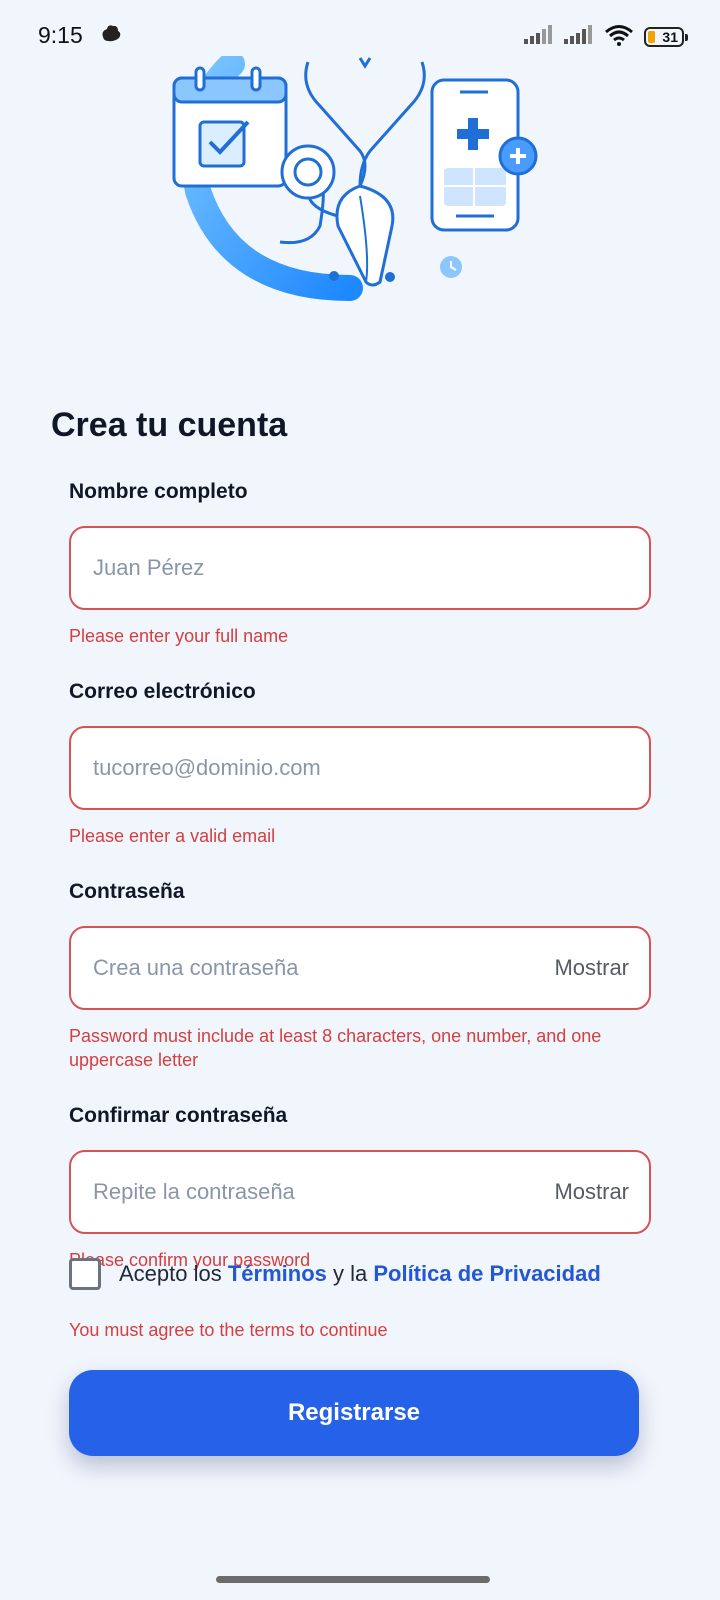 This screenshot has width=720, height=1600. I want to click on terms-prefix: Acepto los, so click(173, 1273).